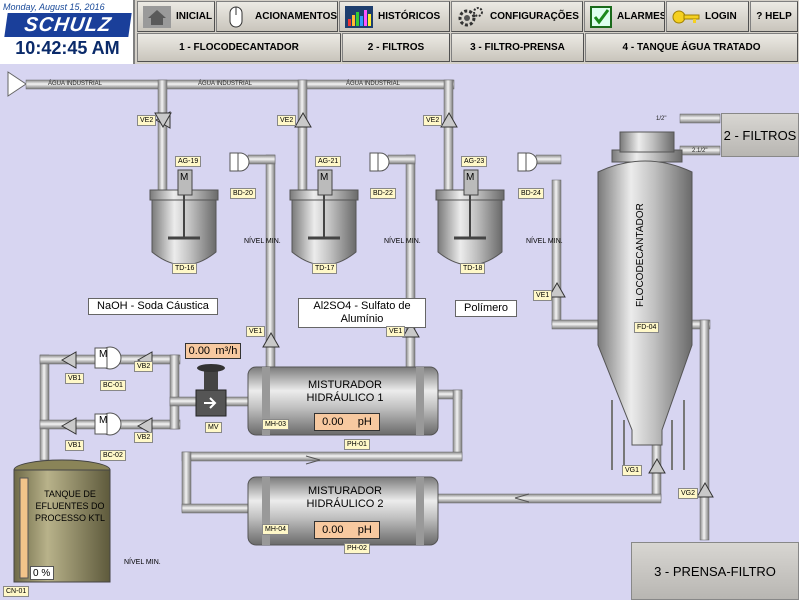  I want to click on gears-icon, so click(470, 16).